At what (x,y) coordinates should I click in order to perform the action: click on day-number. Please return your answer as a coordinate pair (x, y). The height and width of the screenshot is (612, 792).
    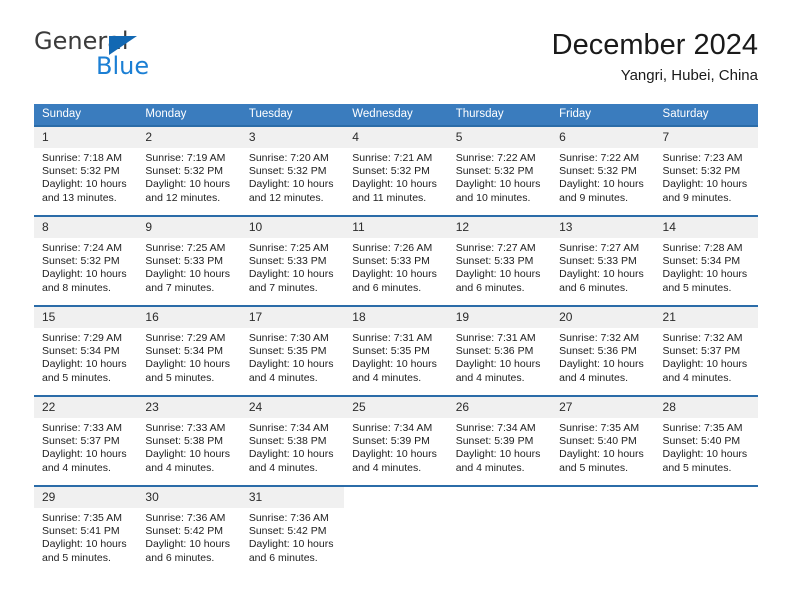
    Looking at the image, I should click on (499, 497).